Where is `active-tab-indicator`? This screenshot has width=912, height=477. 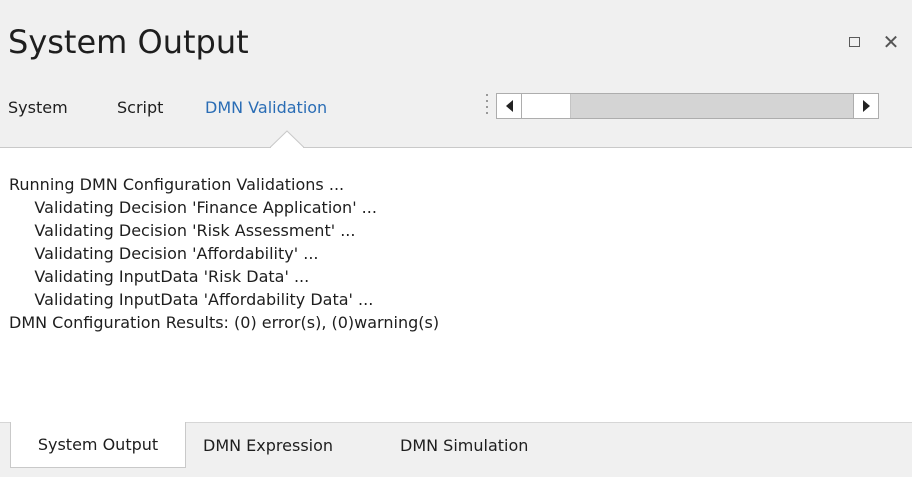
active-tab-indicator is located at coordinates (287, 139).